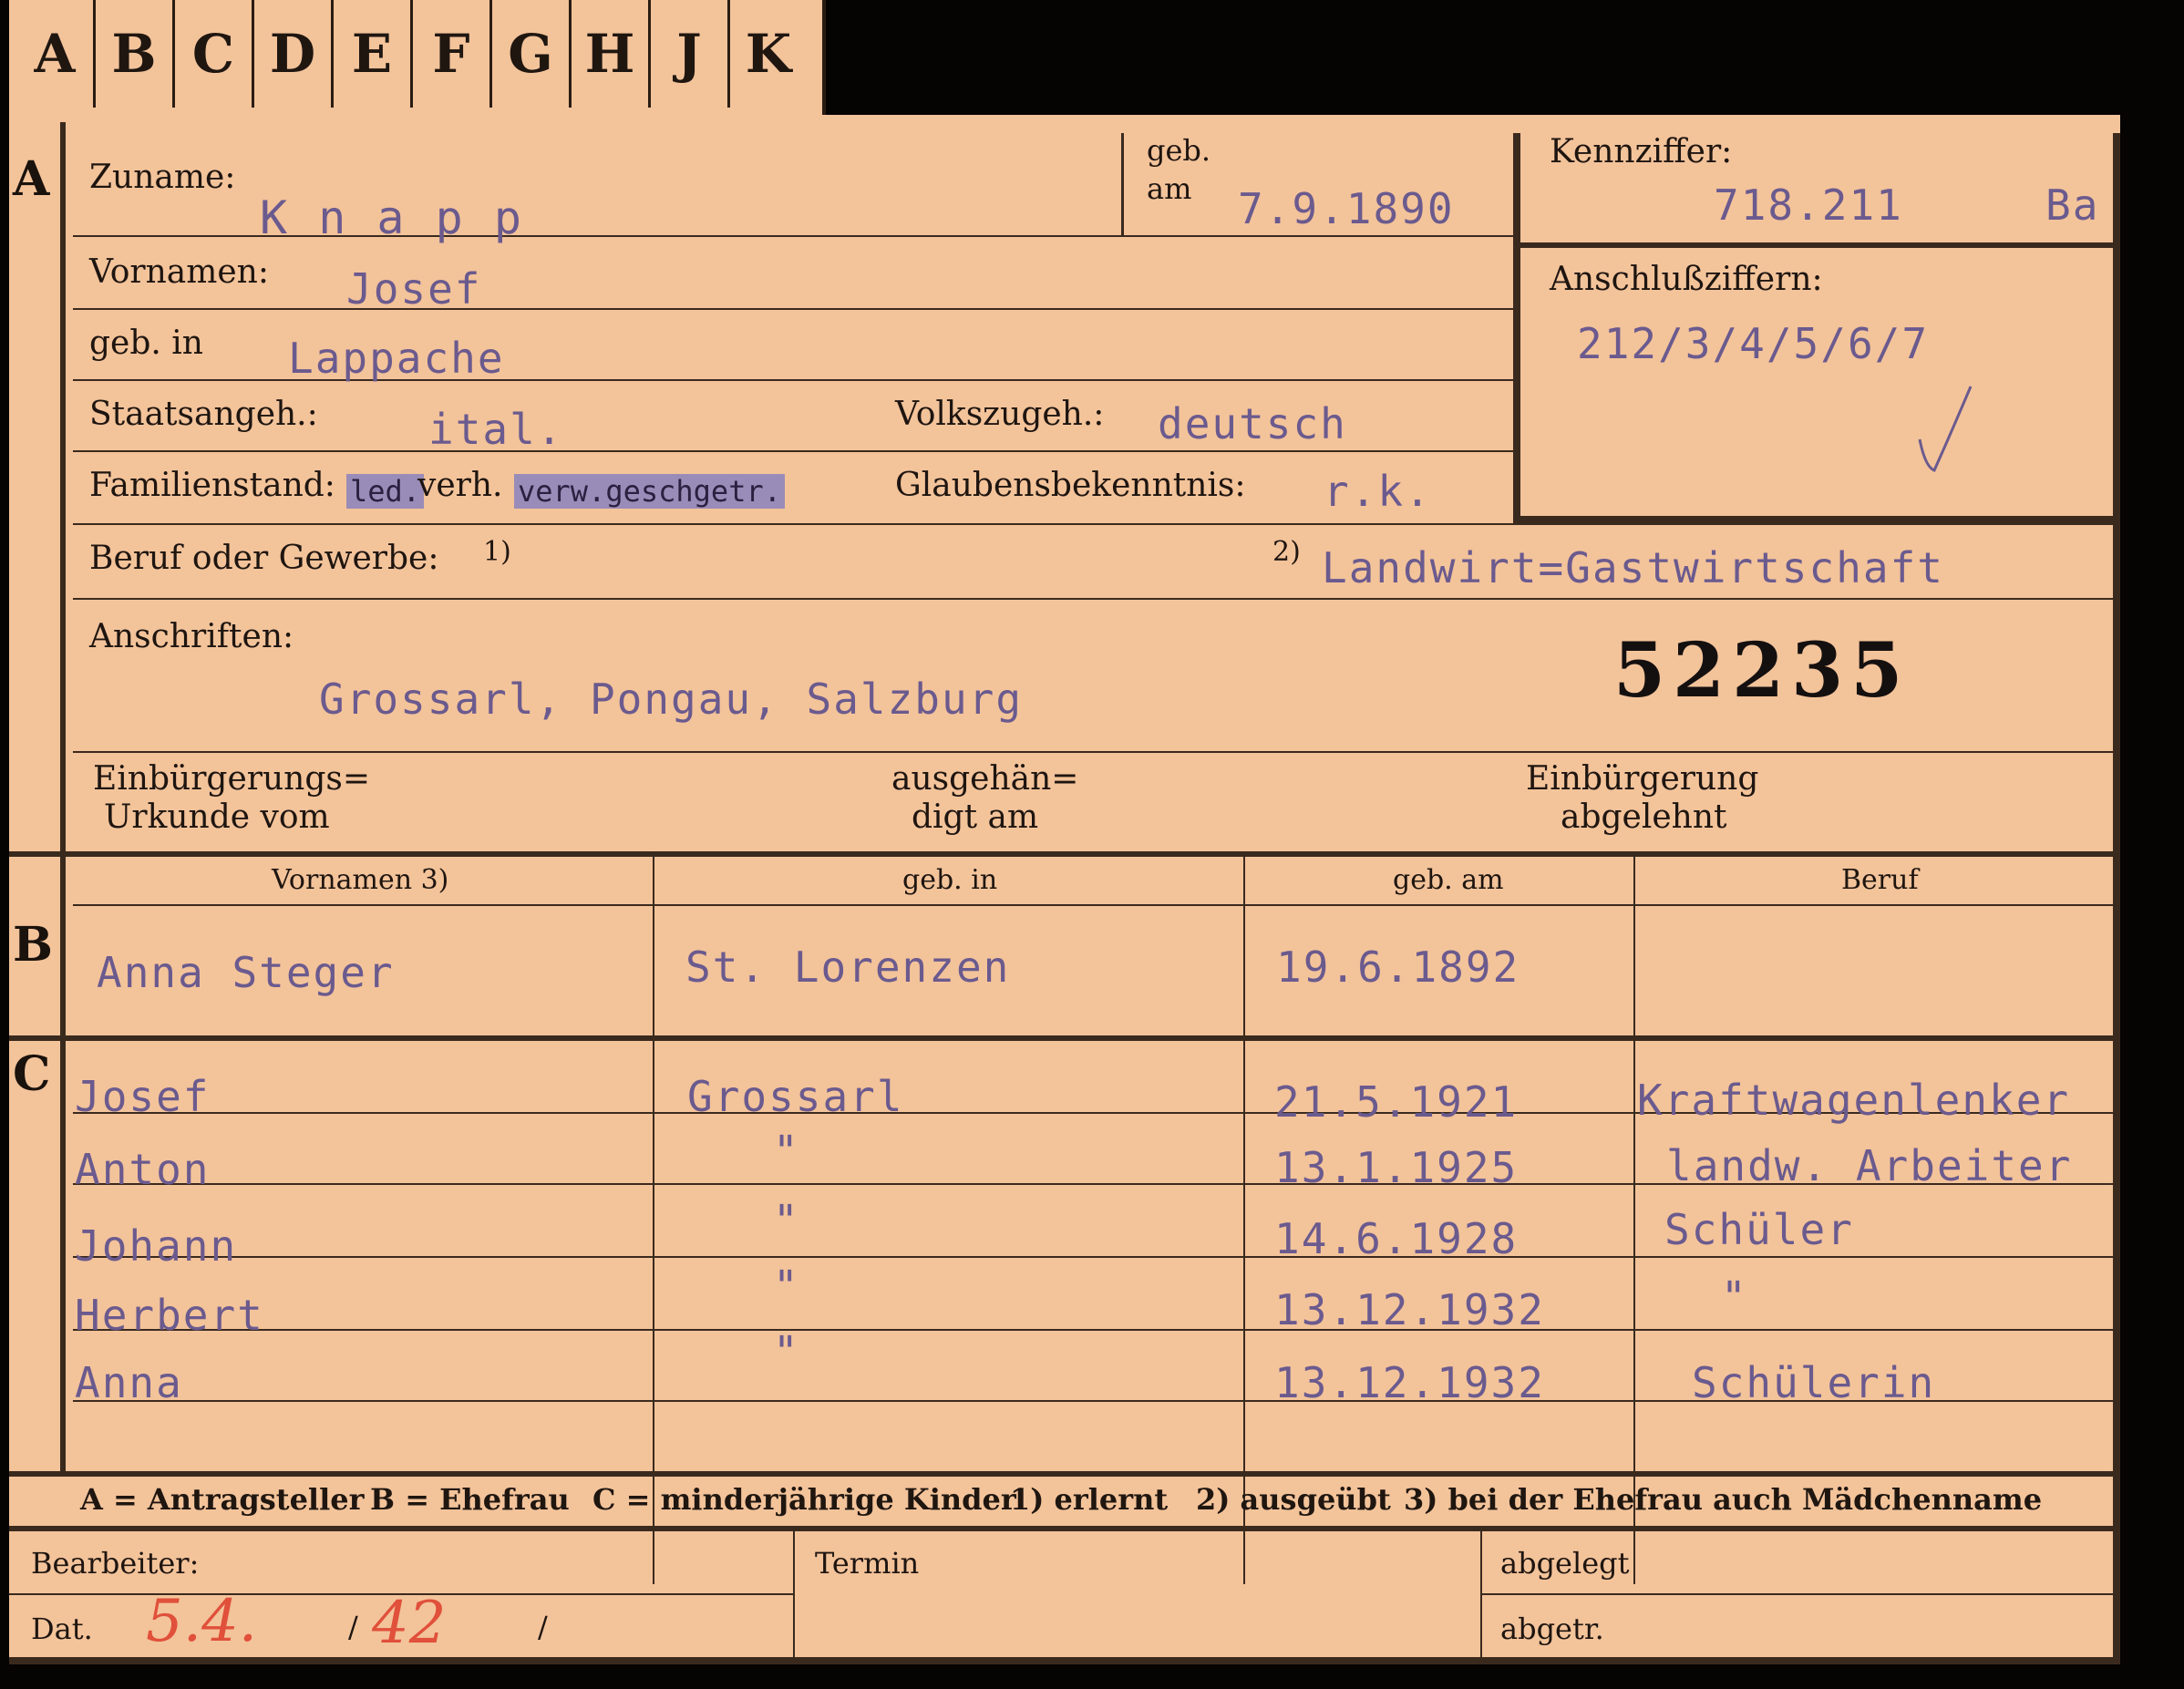  Describe the element at coordinates (170, 1315) in the screenshot. I see `child-4-name: Herbert` at that location.